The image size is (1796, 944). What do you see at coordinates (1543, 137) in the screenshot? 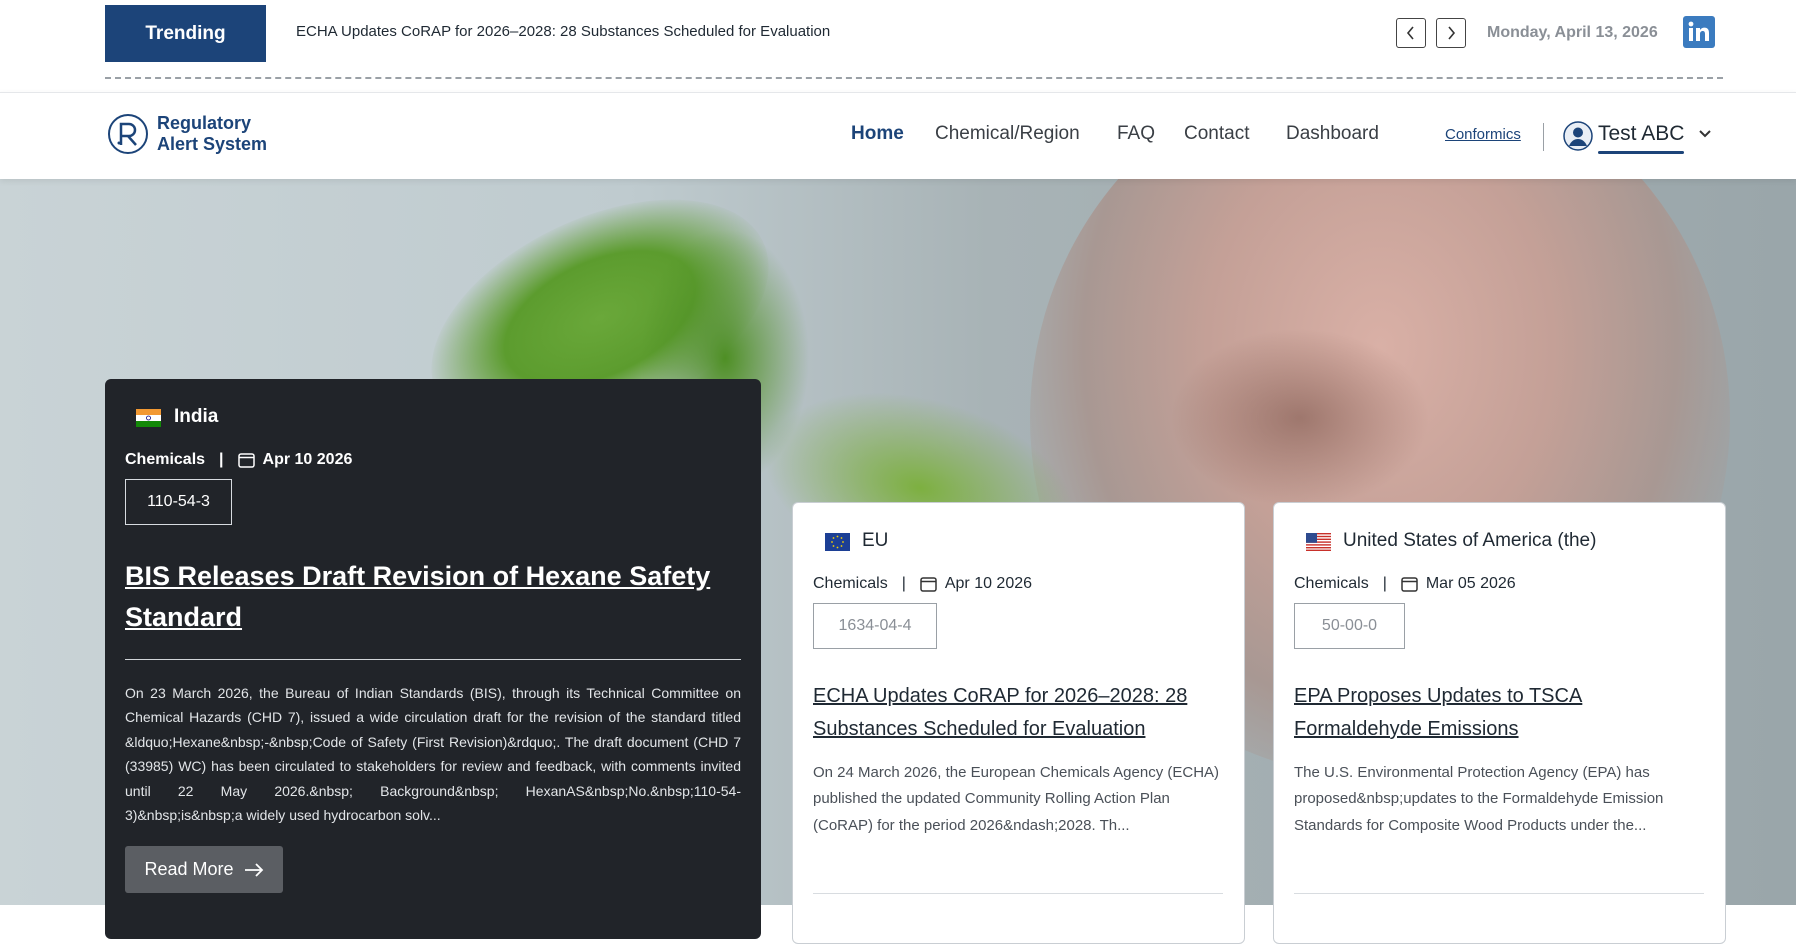
I see `nav-separator` at bounding box center [1543, 137].